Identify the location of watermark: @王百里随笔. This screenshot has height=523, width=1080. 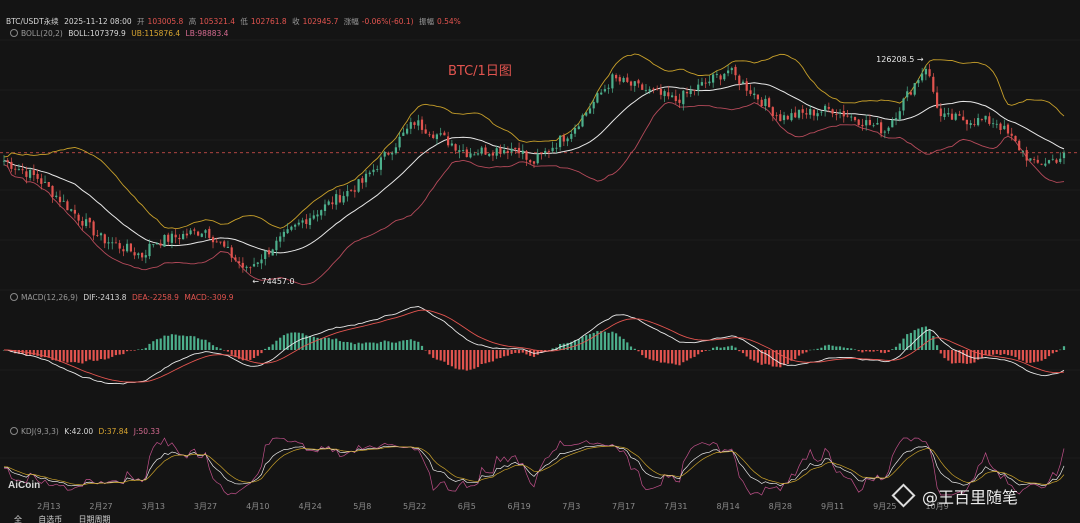
(954, 495).